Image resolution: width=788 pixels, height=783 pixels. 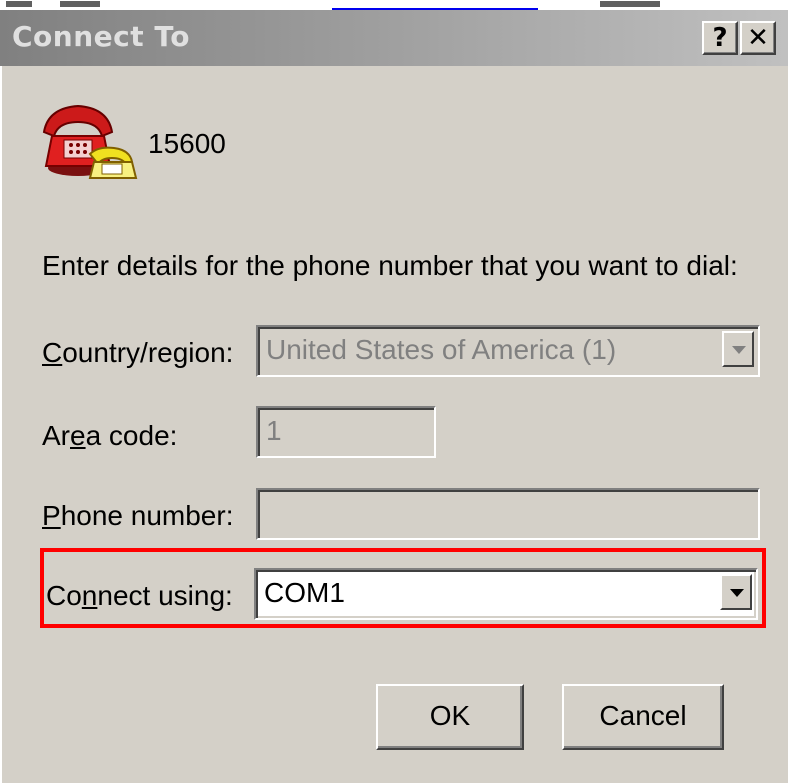 What do you see at coordinates (346, 432) in the screenshot?
I see `area-code-input: 1` at bounding box center [346, 432].